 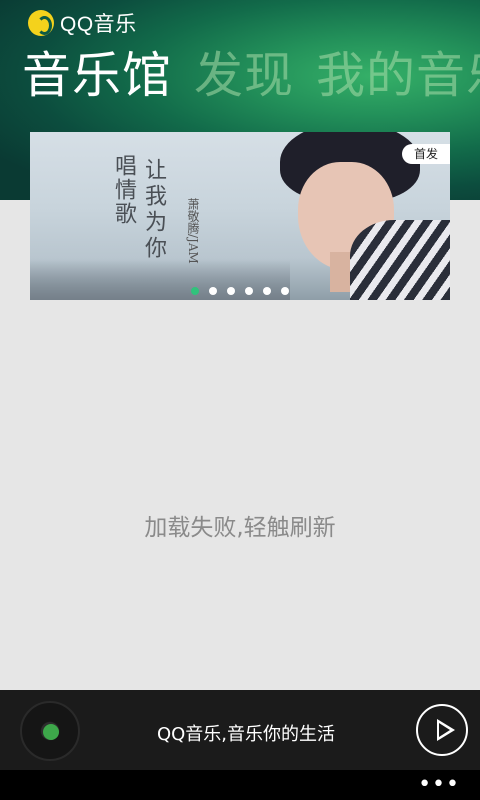 I want to click on more-options-icon: •••, so click(x=439, y=784).